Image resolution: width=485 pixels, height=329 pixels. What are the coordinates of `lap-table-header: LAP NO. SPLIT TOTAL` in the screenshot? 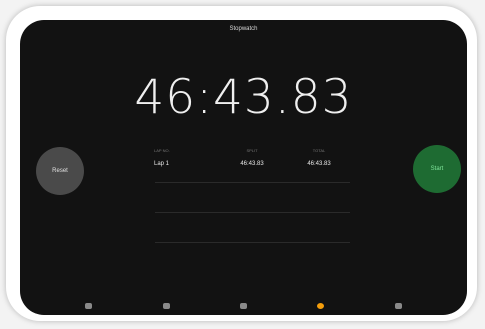 It's located at (250, 150).